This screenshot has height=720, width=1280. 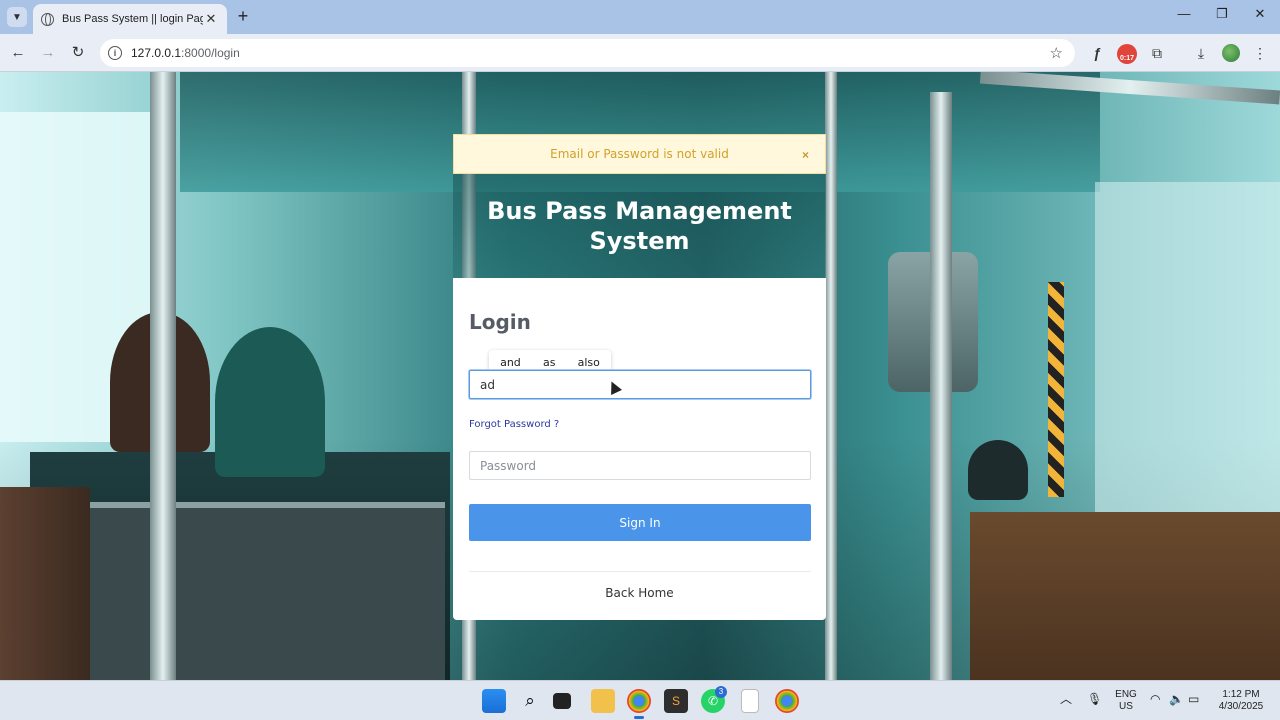 I want to click on sign-in-button: Sign In, so click(x=640, y=522).